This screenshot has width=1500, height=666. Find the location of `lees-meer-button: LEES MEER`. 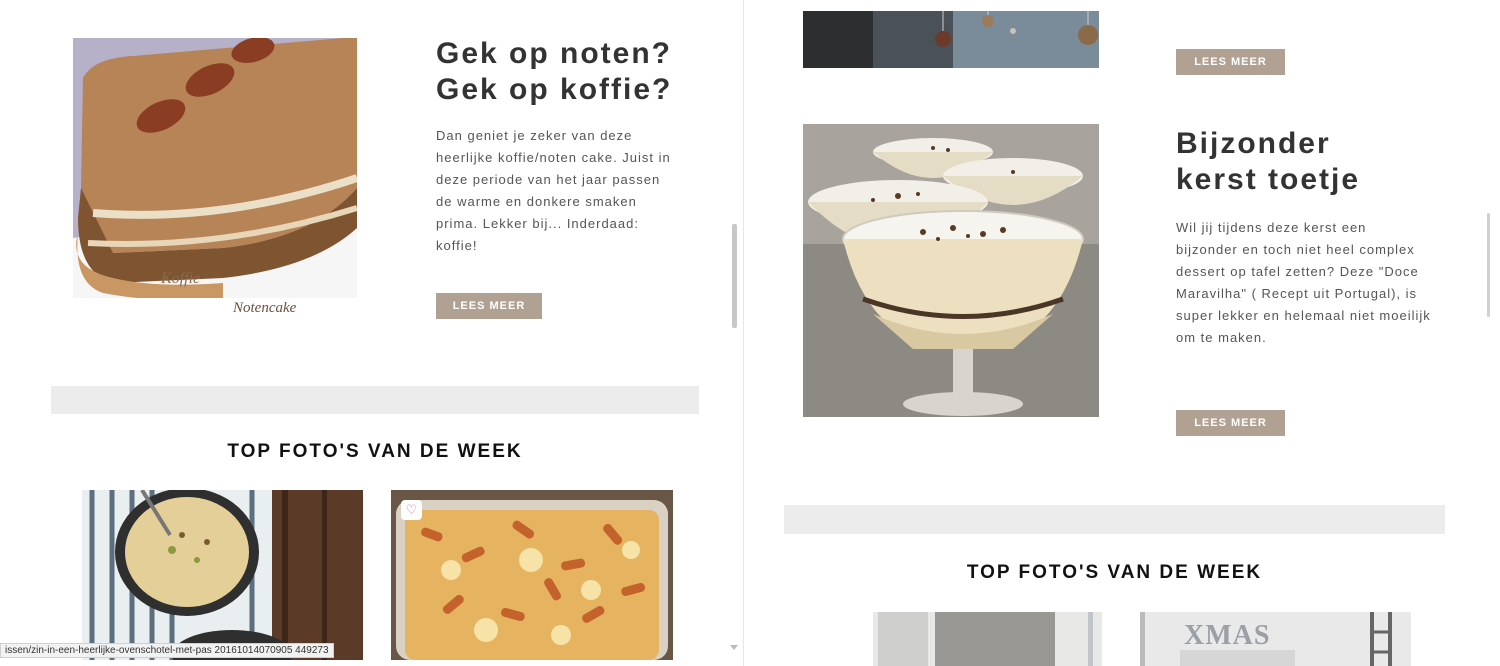

lees-meer-button: LEES MEER is located at coordinates (489, 306).